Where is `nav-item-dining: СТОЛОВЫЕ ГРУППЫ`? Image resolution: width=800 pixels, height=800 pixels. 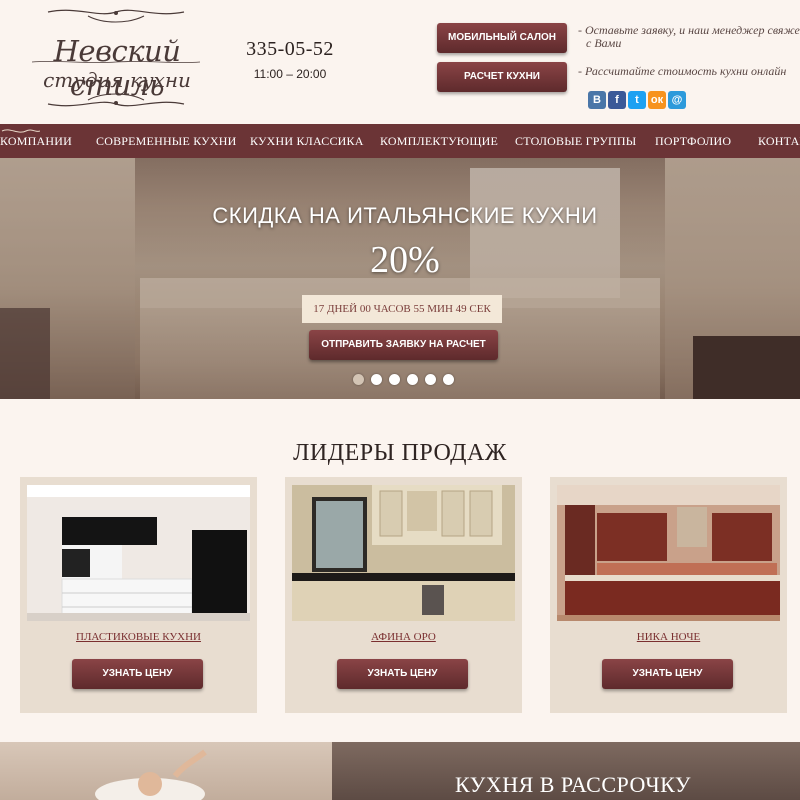
nav-item-dining: СТОЛОВЫЕ ГРУППЫ is located at coordinates (575, 141).